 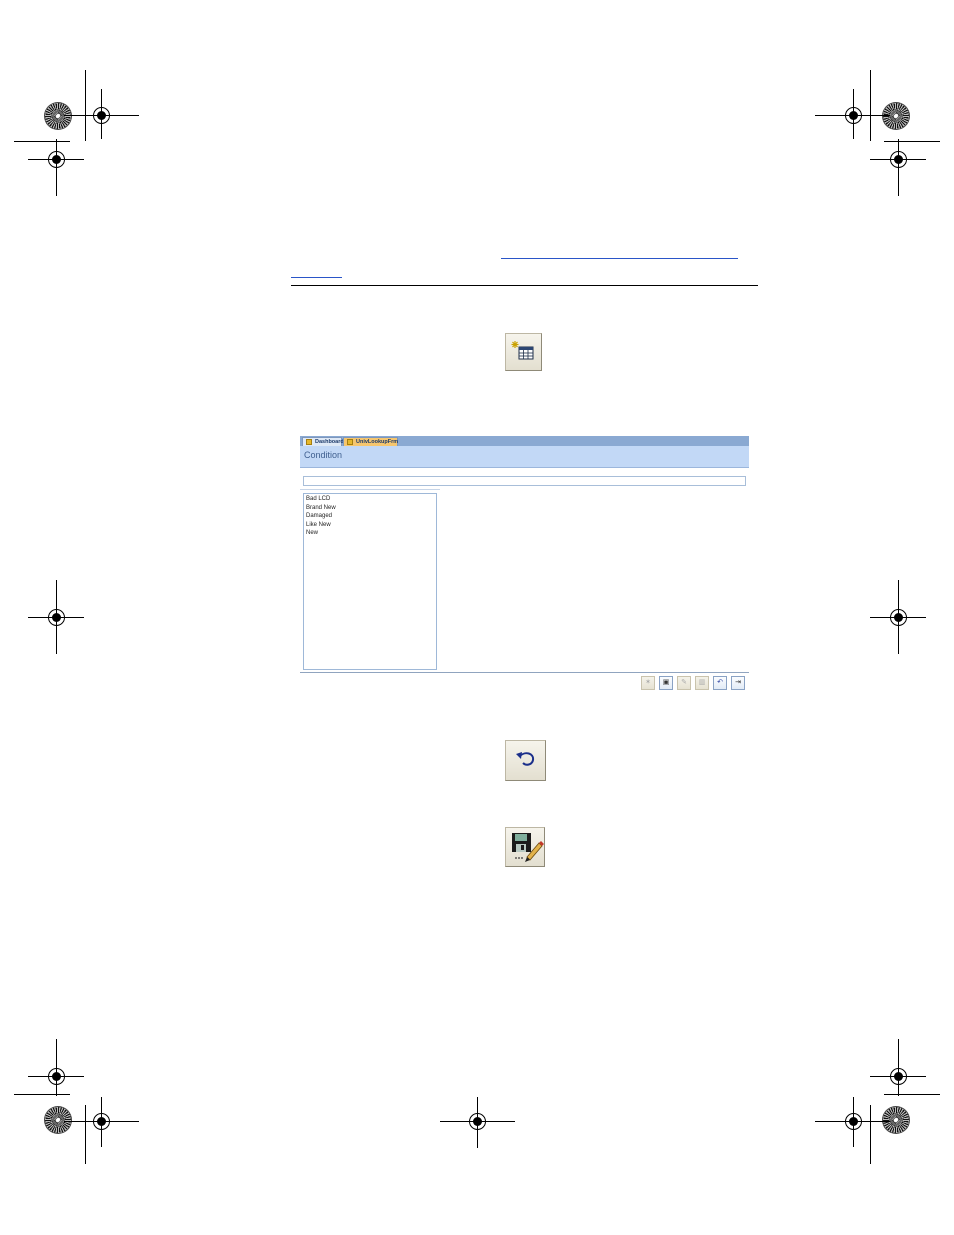 I want to click on condition-listbox: Bad LCD Brand New Damaged Like New New, so click(x=370, y=581).